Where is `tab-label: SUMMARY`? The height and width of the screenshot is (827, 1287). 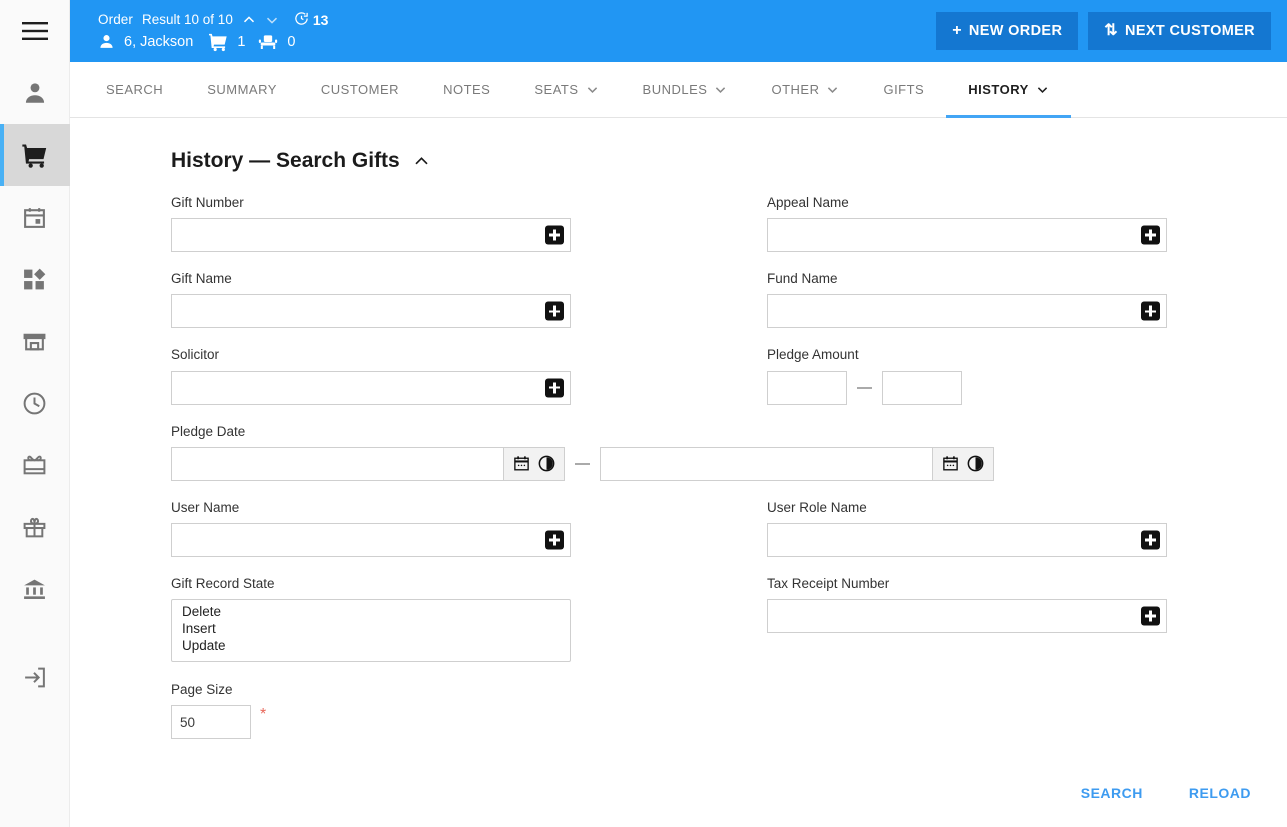 tab-label: SUMMARY is located at coordinates (242, 89).